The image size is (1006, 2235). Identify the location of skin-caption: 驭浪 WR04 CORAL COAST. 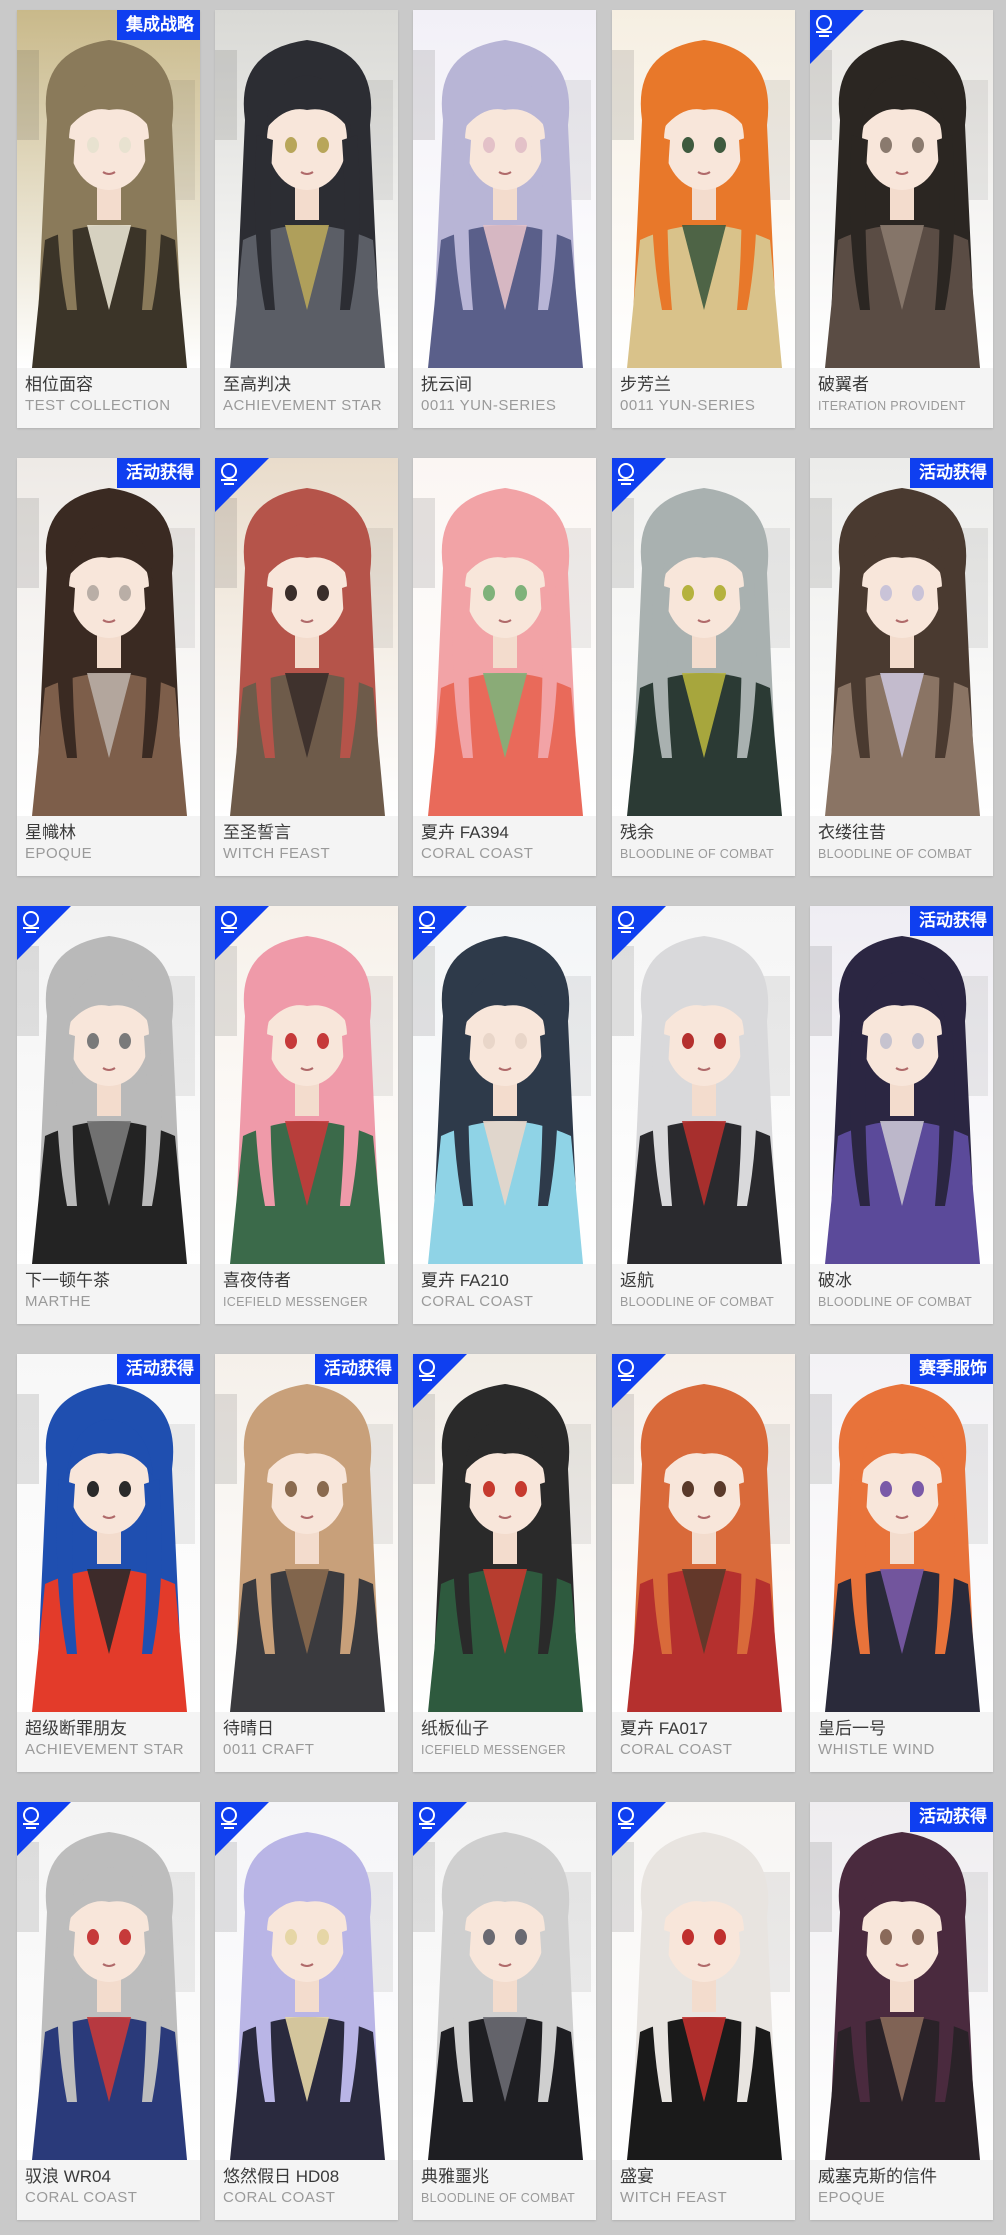
(108, 2190).